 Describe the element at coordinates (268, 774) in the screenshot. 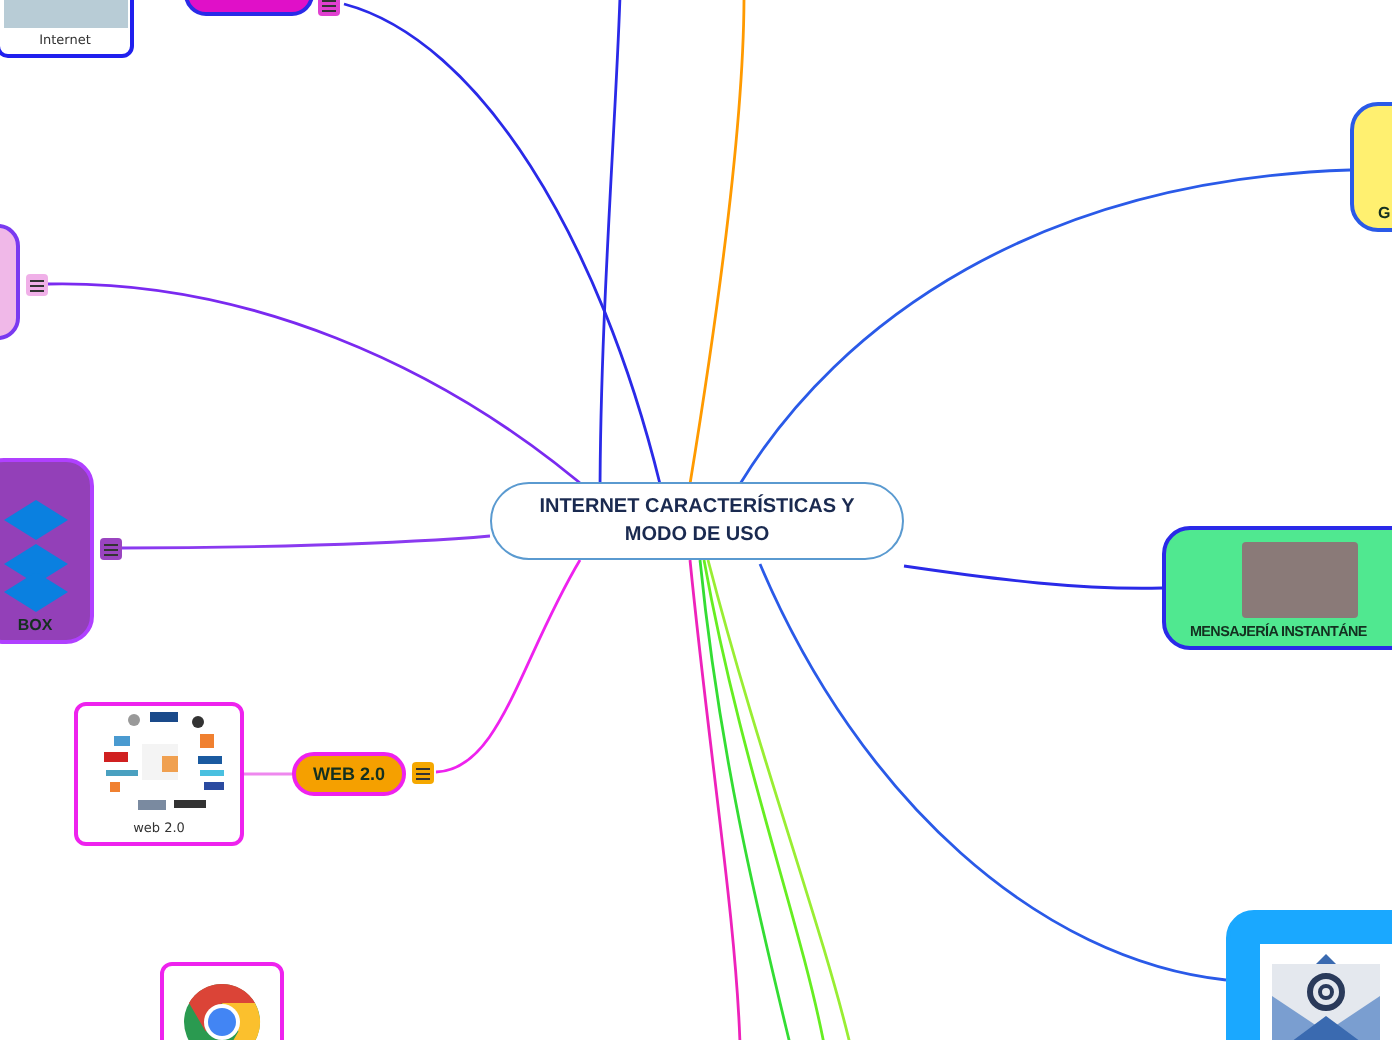

I see `connector-line` at that location.